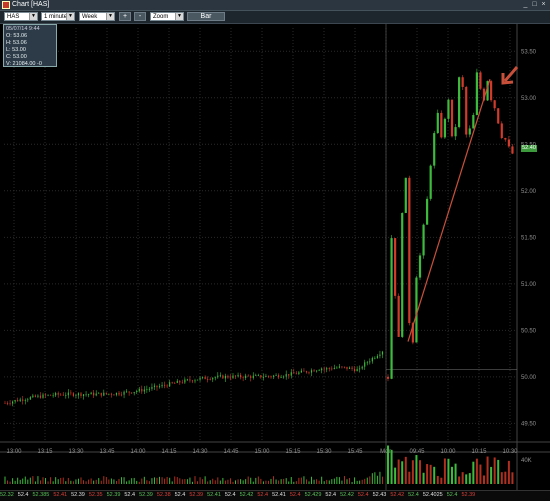 Image resolution: width=550 pixels, height=501 pixels. What do you see at coordinates (45, 452) in the screenshot?
I see `x-tick-label: 13:15` at bounding box center [45, 452].